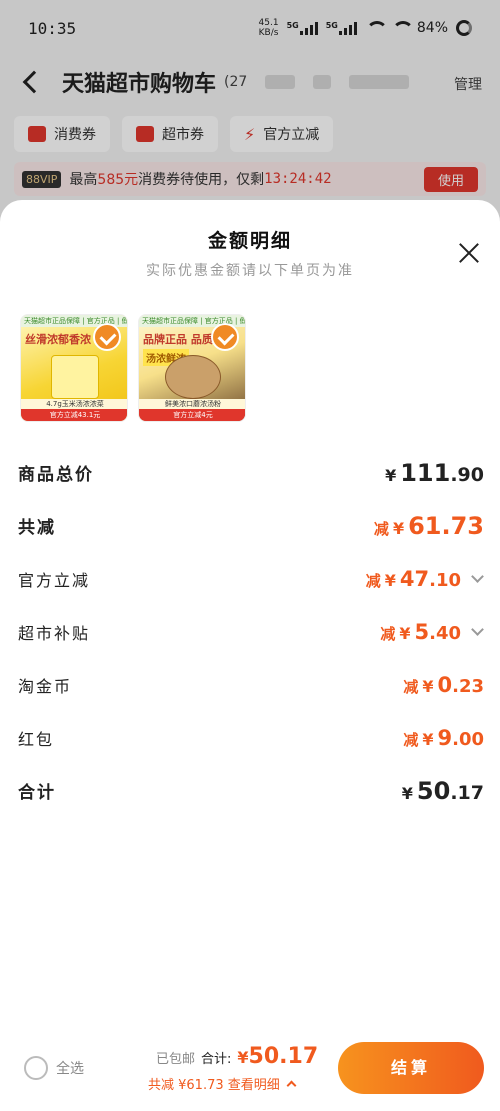 The height and width of the screenshot is (1111, 500). Describe the element at coordinates (442, 790) in the screenshot. I see `amount-value: ¥50.17` at that location.